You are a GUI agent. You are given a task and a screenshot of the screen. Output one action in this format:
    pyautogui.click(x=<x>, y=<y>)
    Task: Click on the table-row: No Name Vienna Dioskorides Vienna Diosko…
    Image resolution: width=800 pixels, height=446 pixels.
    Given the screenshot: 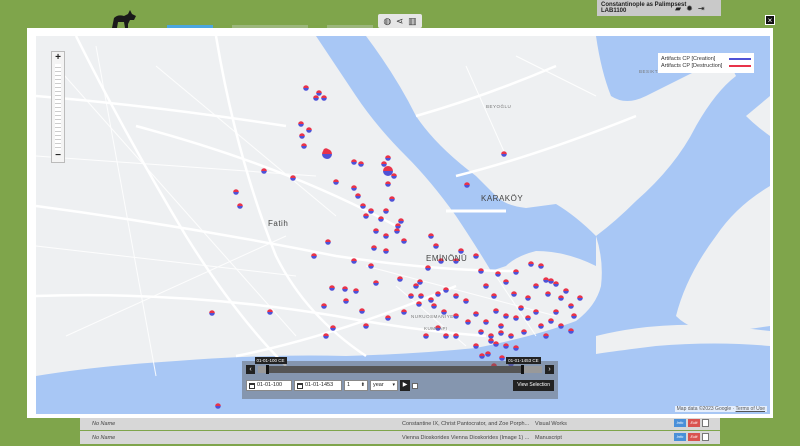 What is the action you would take?
    pyautogui.click(x=400, y=437)
    